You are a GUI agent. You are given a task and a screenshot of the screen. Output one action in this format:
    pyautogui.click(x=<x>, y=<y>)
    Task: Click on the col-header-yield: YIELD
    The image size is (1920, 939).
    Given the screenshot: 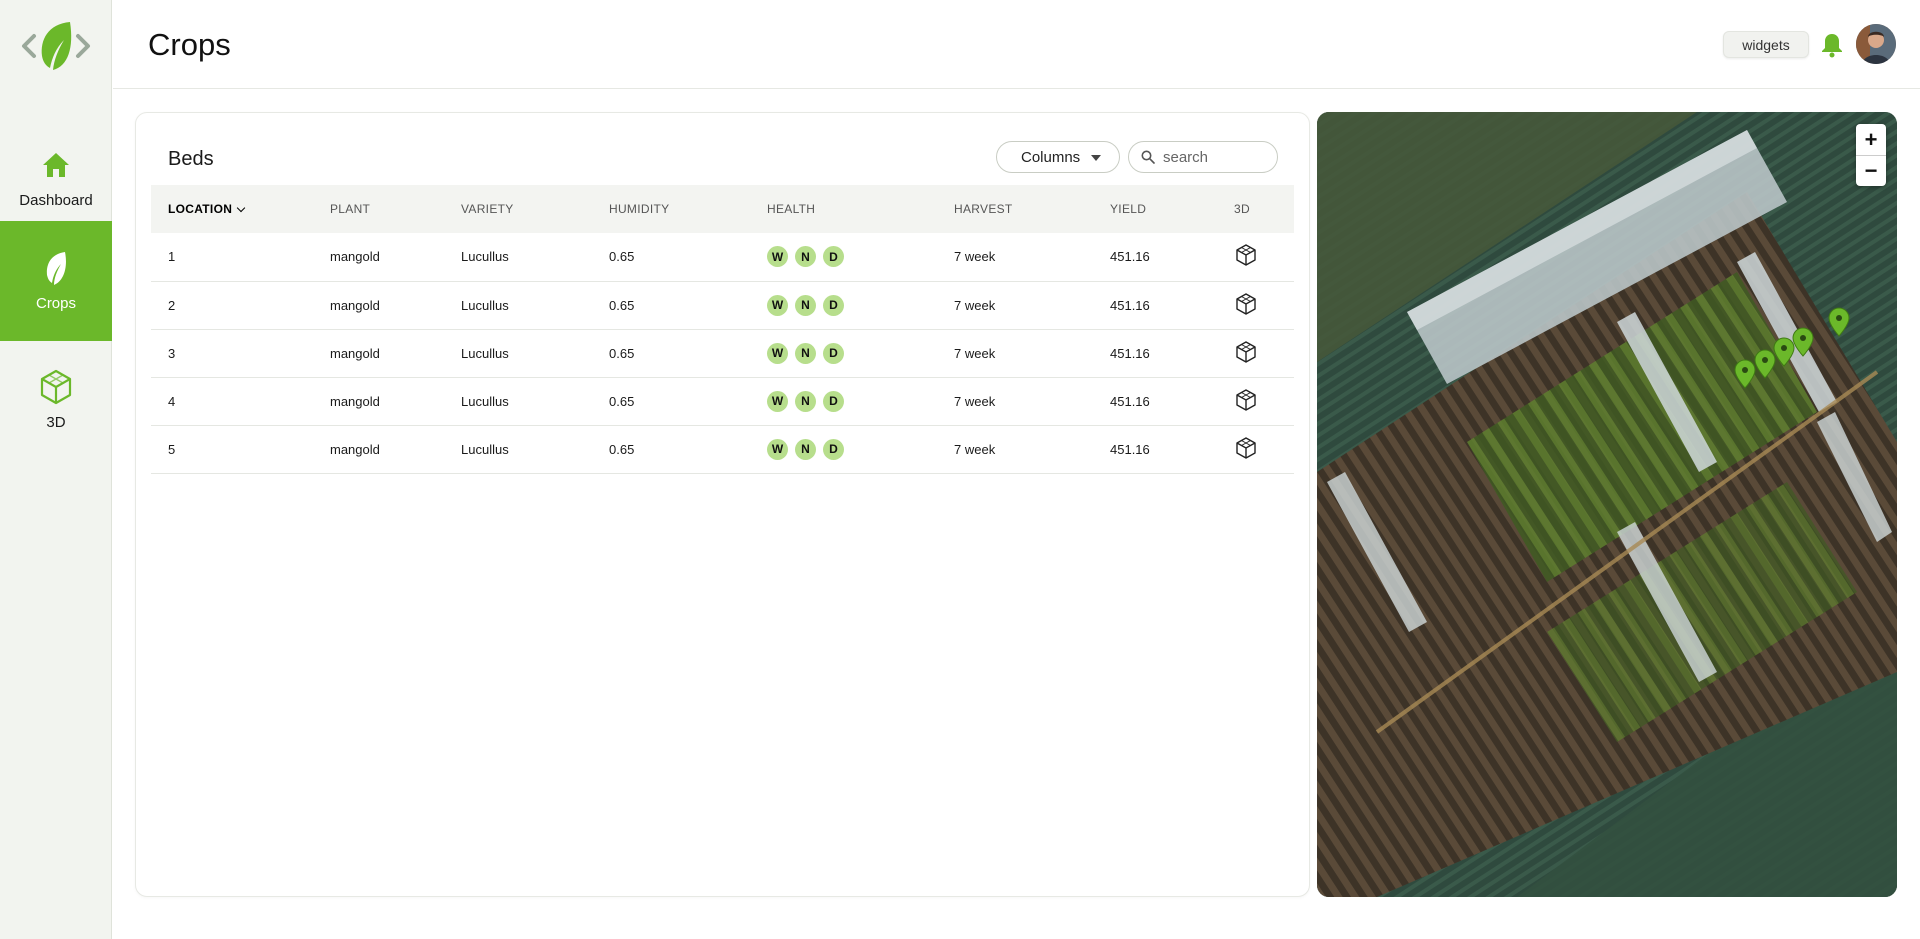 What is the action you would take?
    pyautogui.click(x=1155, y=209)
    